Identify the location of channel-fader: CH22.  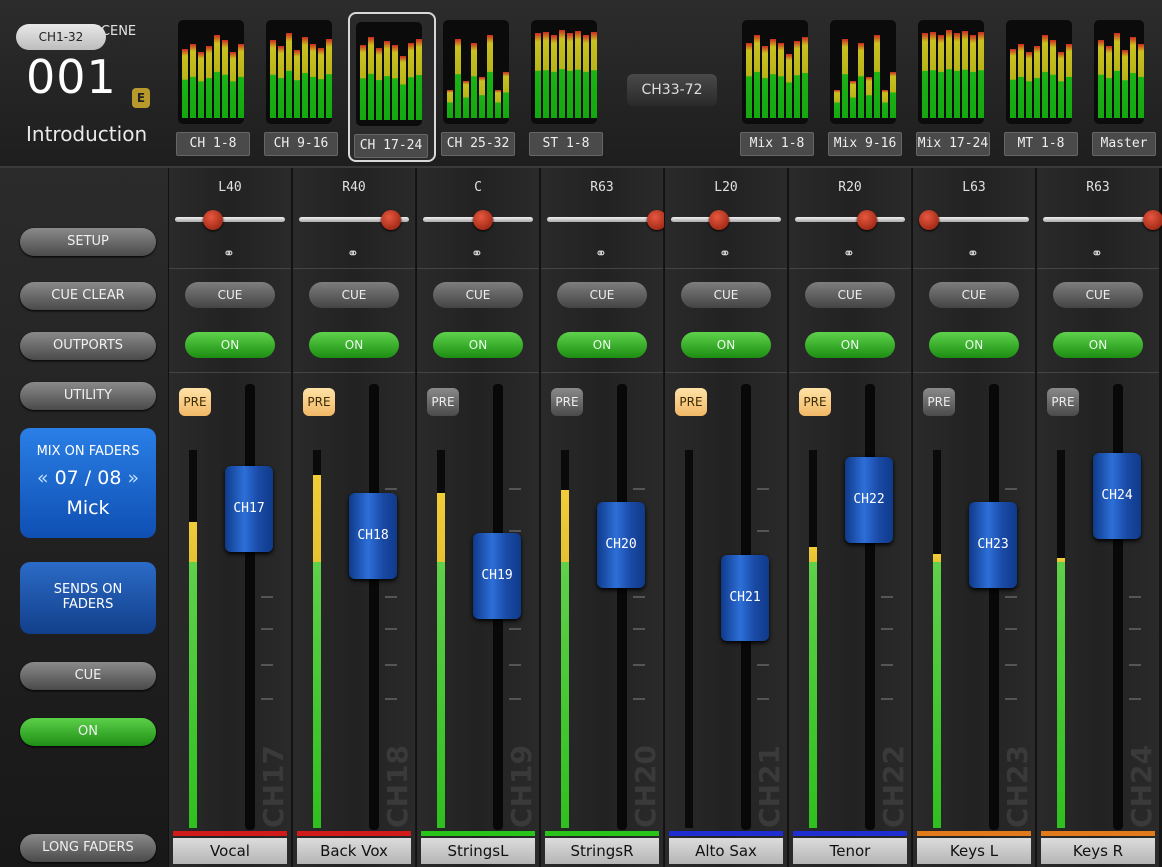
(869, 500).